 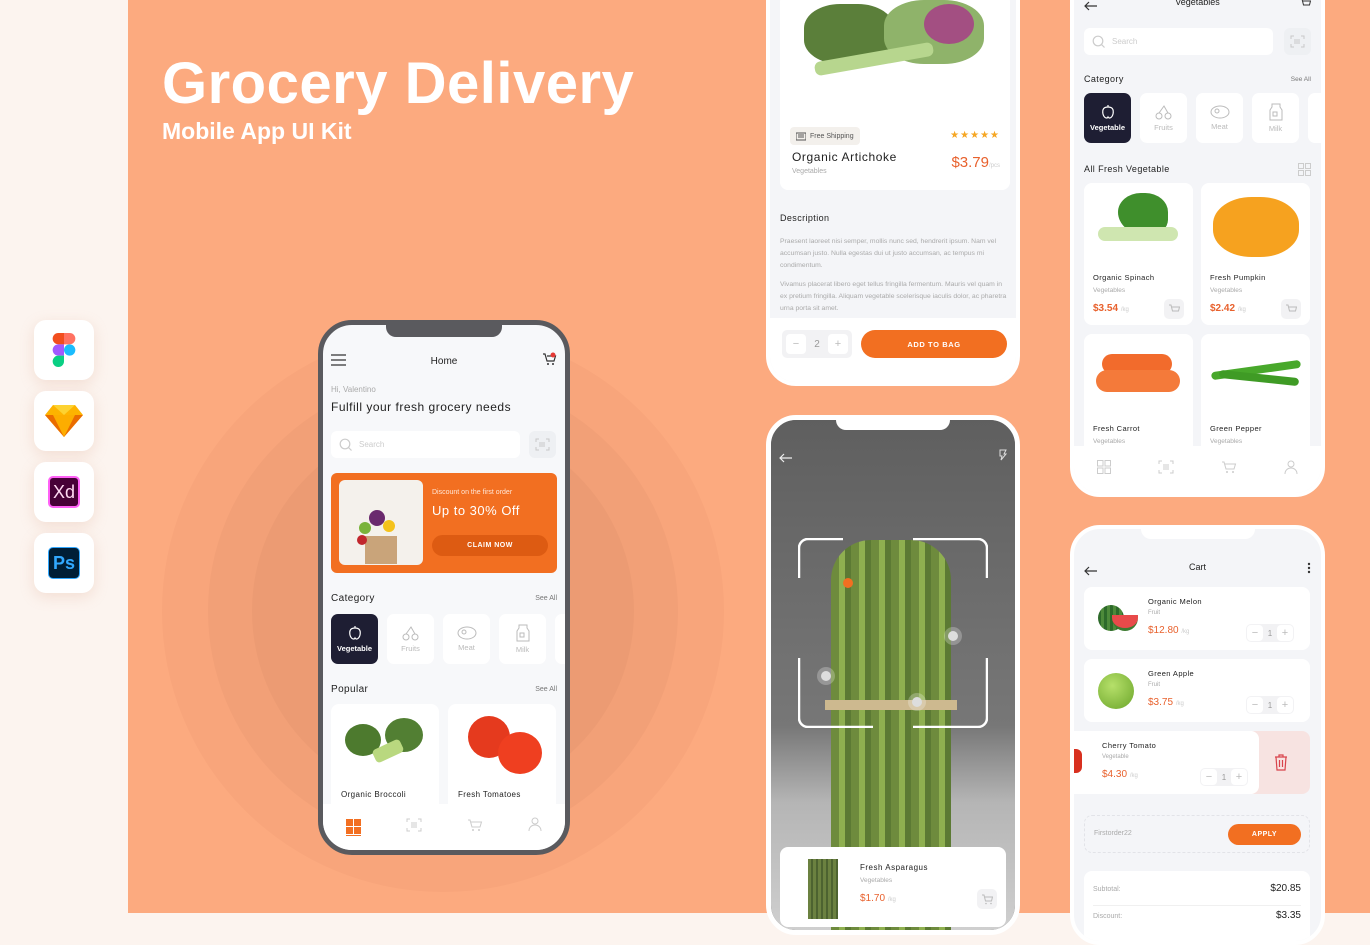 What do you see at coordinates (490, 545) in the screenshot?
I see `claim-now-button: CLAIM NOW` at bounding box center [490, 545].